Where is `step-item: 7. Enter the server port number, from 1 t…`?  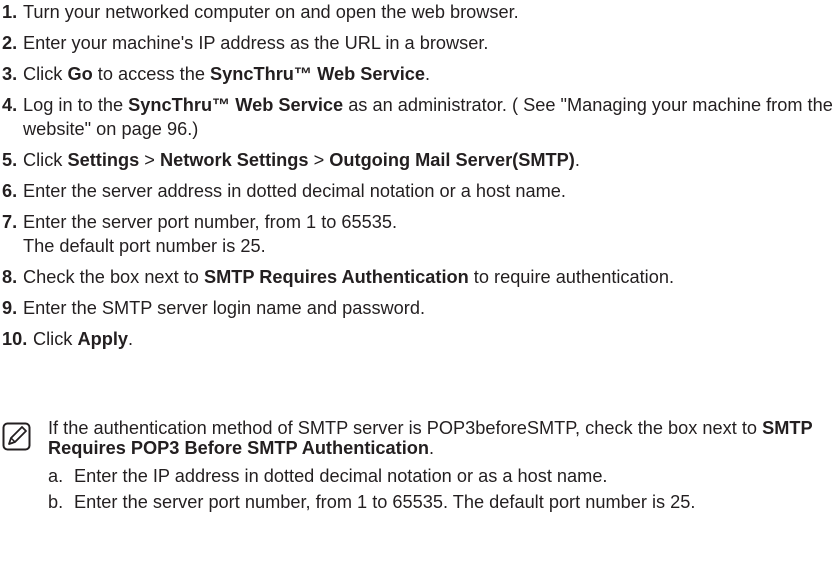 step-item: 7. Enter the server port number, from 1 t… is located at coordinates (416, 234).